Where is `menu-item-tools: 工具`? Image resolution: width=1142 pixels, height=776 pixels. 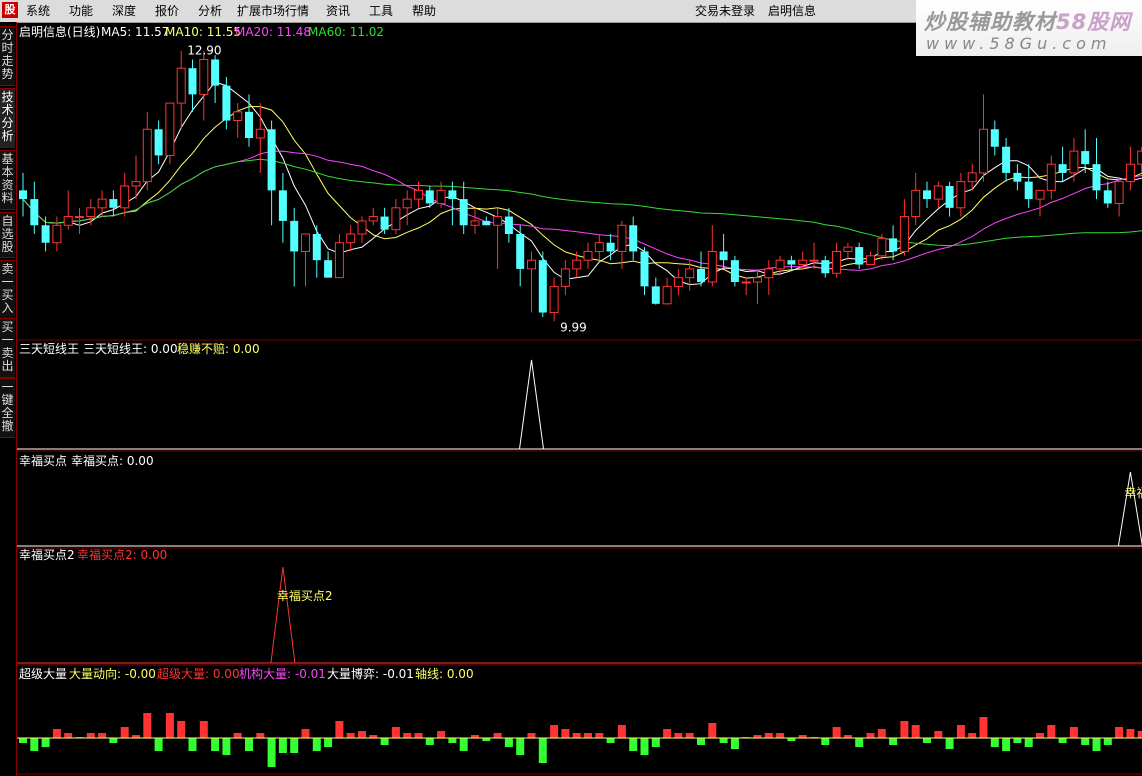 menu-item-tools: 工具 is located at coordinates (381, 11).